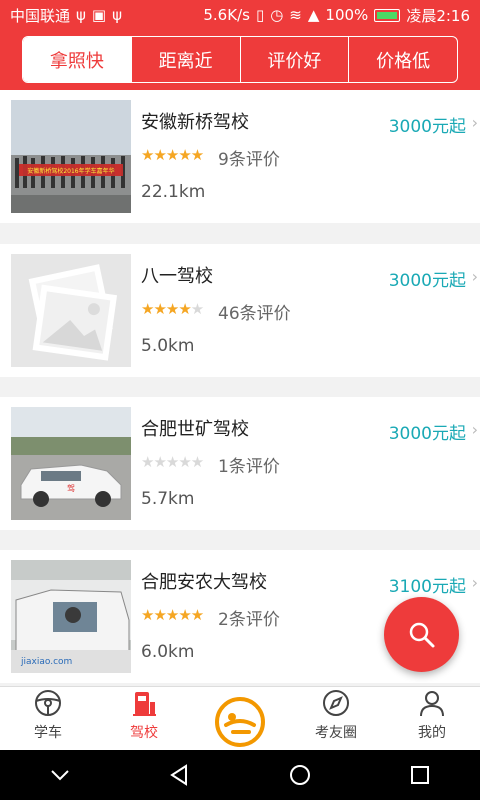 The height and width of the screenshot is (800, 480). I want to click on sort-tab-distance: 距离近, so click(186, 59).